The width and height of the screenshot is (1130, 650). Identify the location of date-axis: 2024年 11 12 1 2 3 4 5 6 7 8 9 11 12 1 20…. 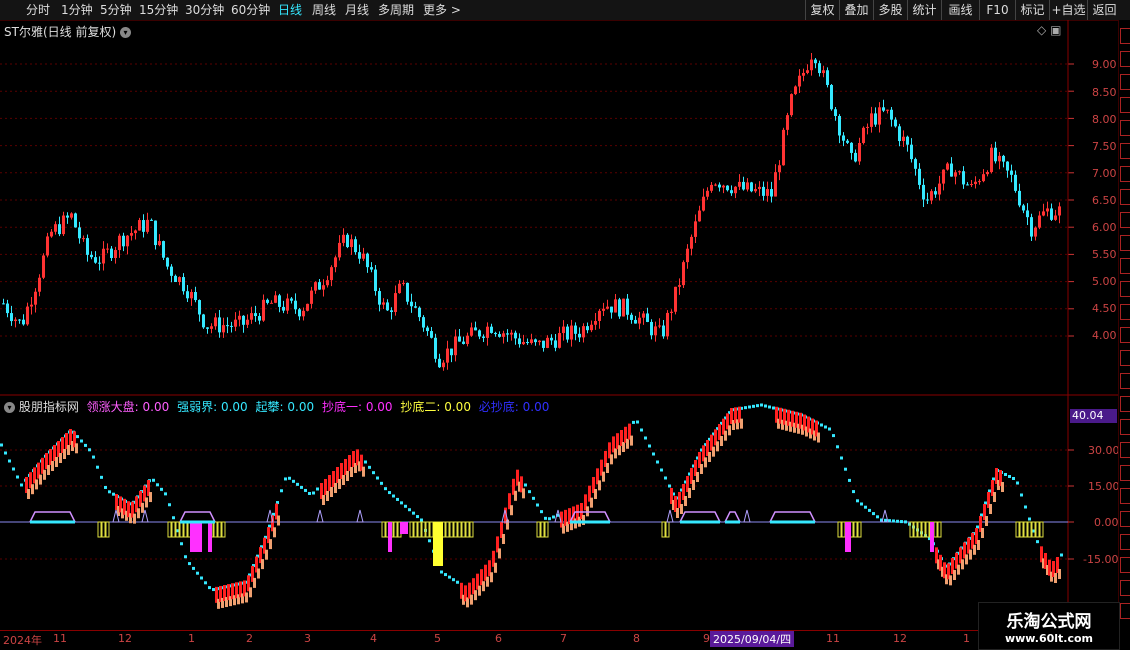
(557, 638).